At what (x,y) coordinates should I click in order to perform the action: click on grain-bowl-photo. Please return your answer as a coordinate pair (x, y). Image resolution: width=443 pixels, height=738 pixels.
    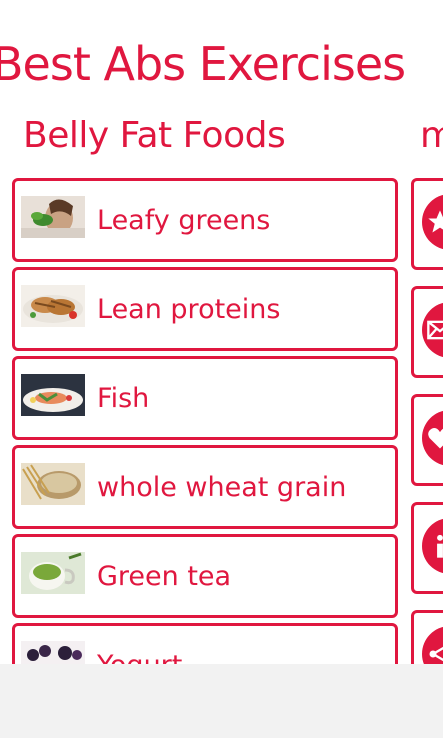
    Looking at the image, I should click on (53, 484).